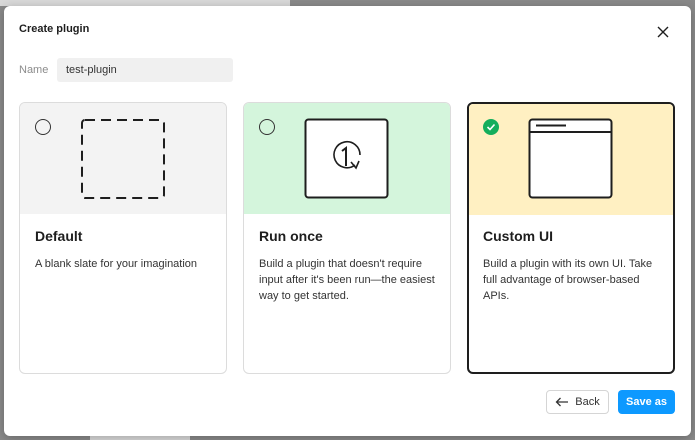 The image size is (695, 440). I want to click on back-label: Back, so click(587, 402).